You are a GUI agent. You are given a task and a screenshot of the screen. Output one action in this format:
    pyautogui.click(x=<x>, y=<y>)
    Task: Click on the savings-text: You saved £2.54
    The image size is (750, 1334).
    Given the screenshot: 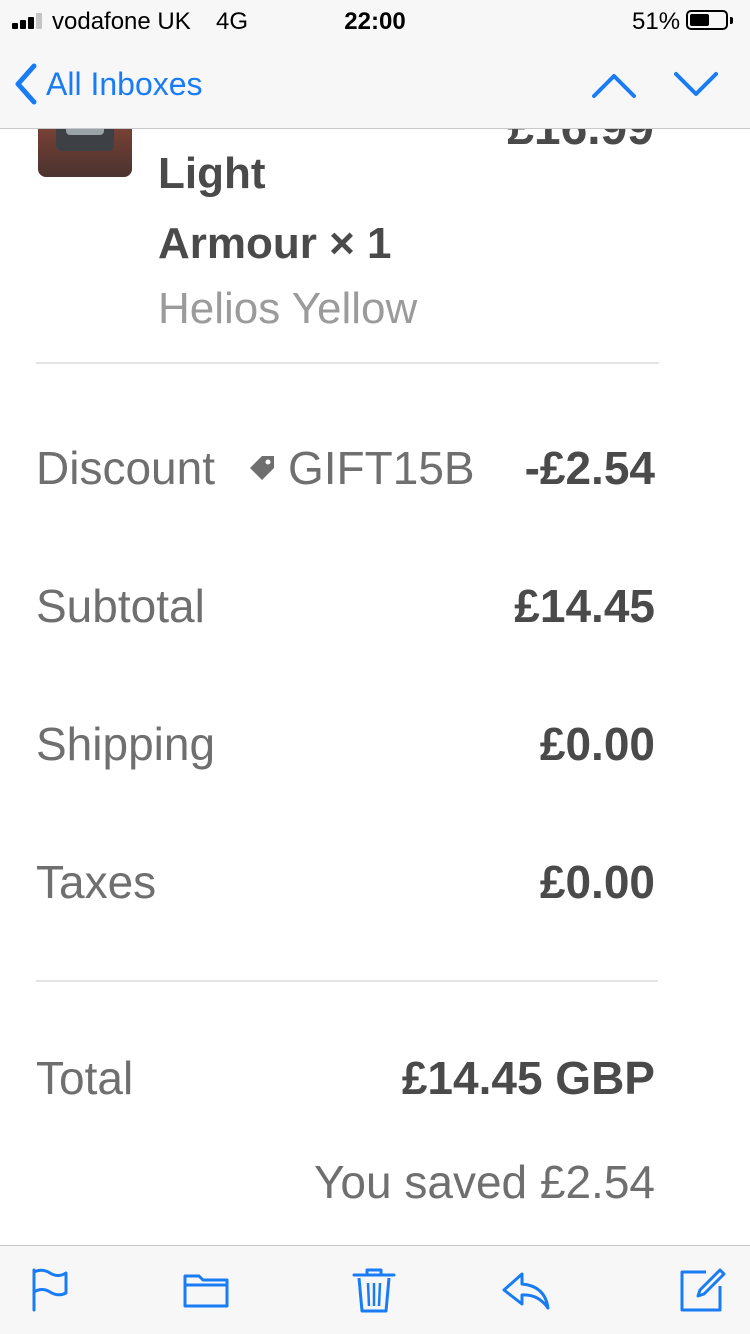 What is the action you would take?
    pyautogui.click(x=484, y=1182)
    